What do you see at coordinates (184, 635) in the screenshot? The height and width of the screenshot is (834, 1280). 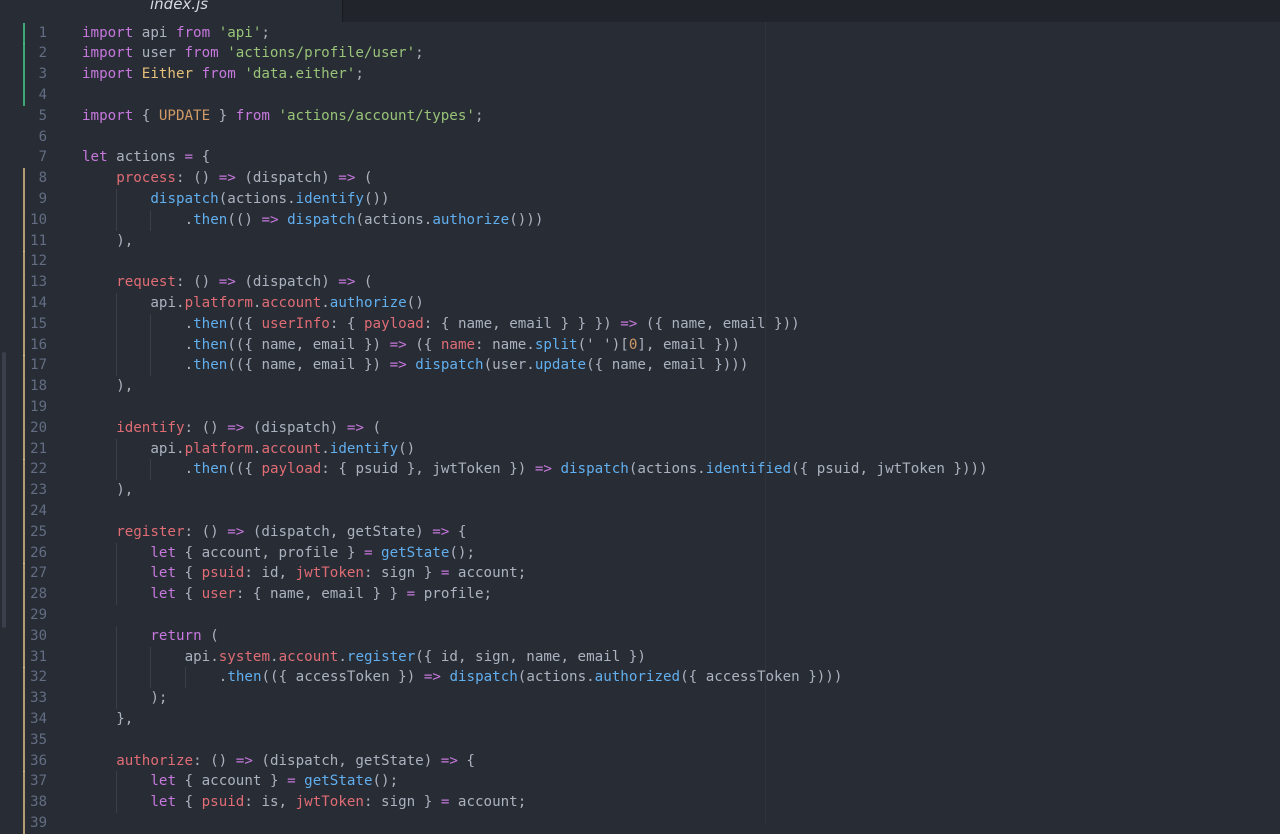 I see `code-text: return (` at bounding box center [184, 635].